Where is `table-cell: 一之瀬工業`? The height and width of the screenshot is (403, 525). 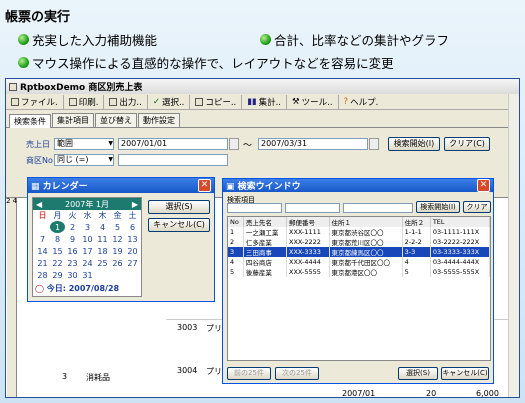 table-cell: 一之瀬工業 is located at coordinates (265, 232).